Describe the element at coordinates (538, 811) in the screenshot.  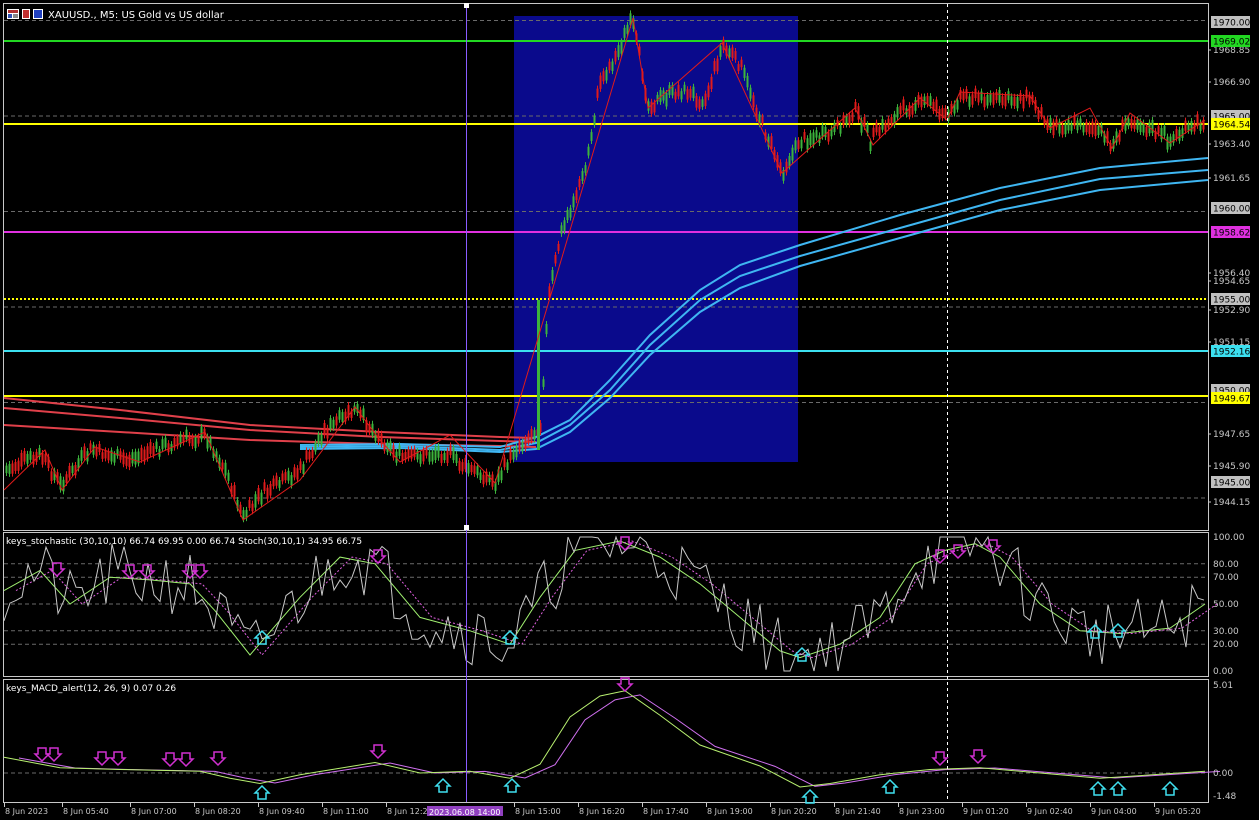
I see `time-tick-label: 8 Jun 15:00` at that location.